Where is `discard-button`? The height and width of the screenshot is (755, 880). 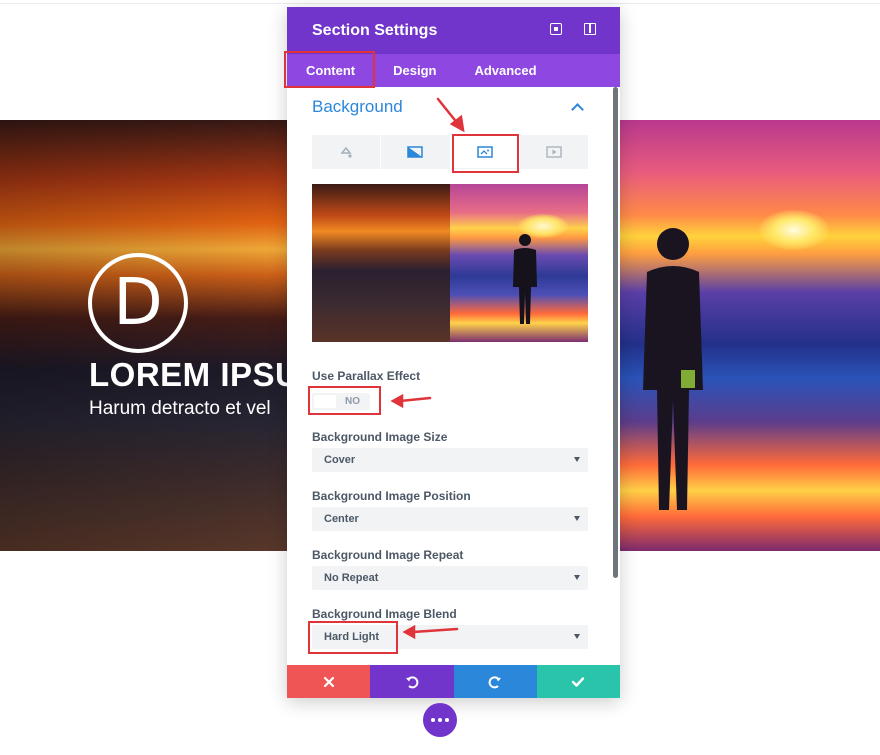 discard-button is located at coordinates (329, 681).